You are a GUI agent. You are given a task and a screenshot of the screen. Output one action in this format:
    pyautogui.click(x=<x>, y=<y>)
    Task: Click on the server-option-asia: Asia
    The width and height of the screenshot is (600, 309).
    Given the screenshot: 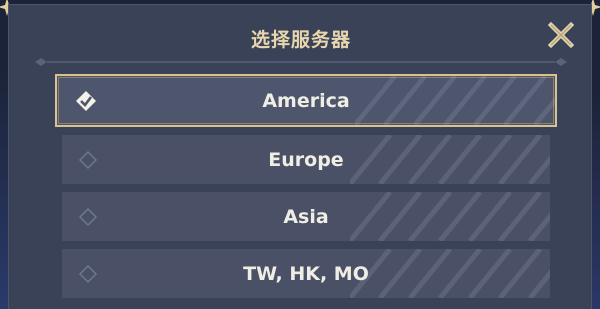 What is the action you would take?
    pyautogui.click(x=306, y=216)
    